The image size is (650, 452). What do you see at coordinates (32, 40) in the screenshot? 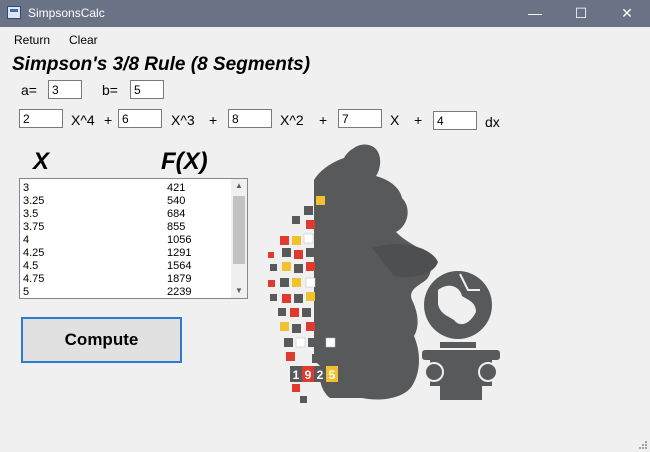
I see `menu-item-return: Return` at bounding box center [32, 40].